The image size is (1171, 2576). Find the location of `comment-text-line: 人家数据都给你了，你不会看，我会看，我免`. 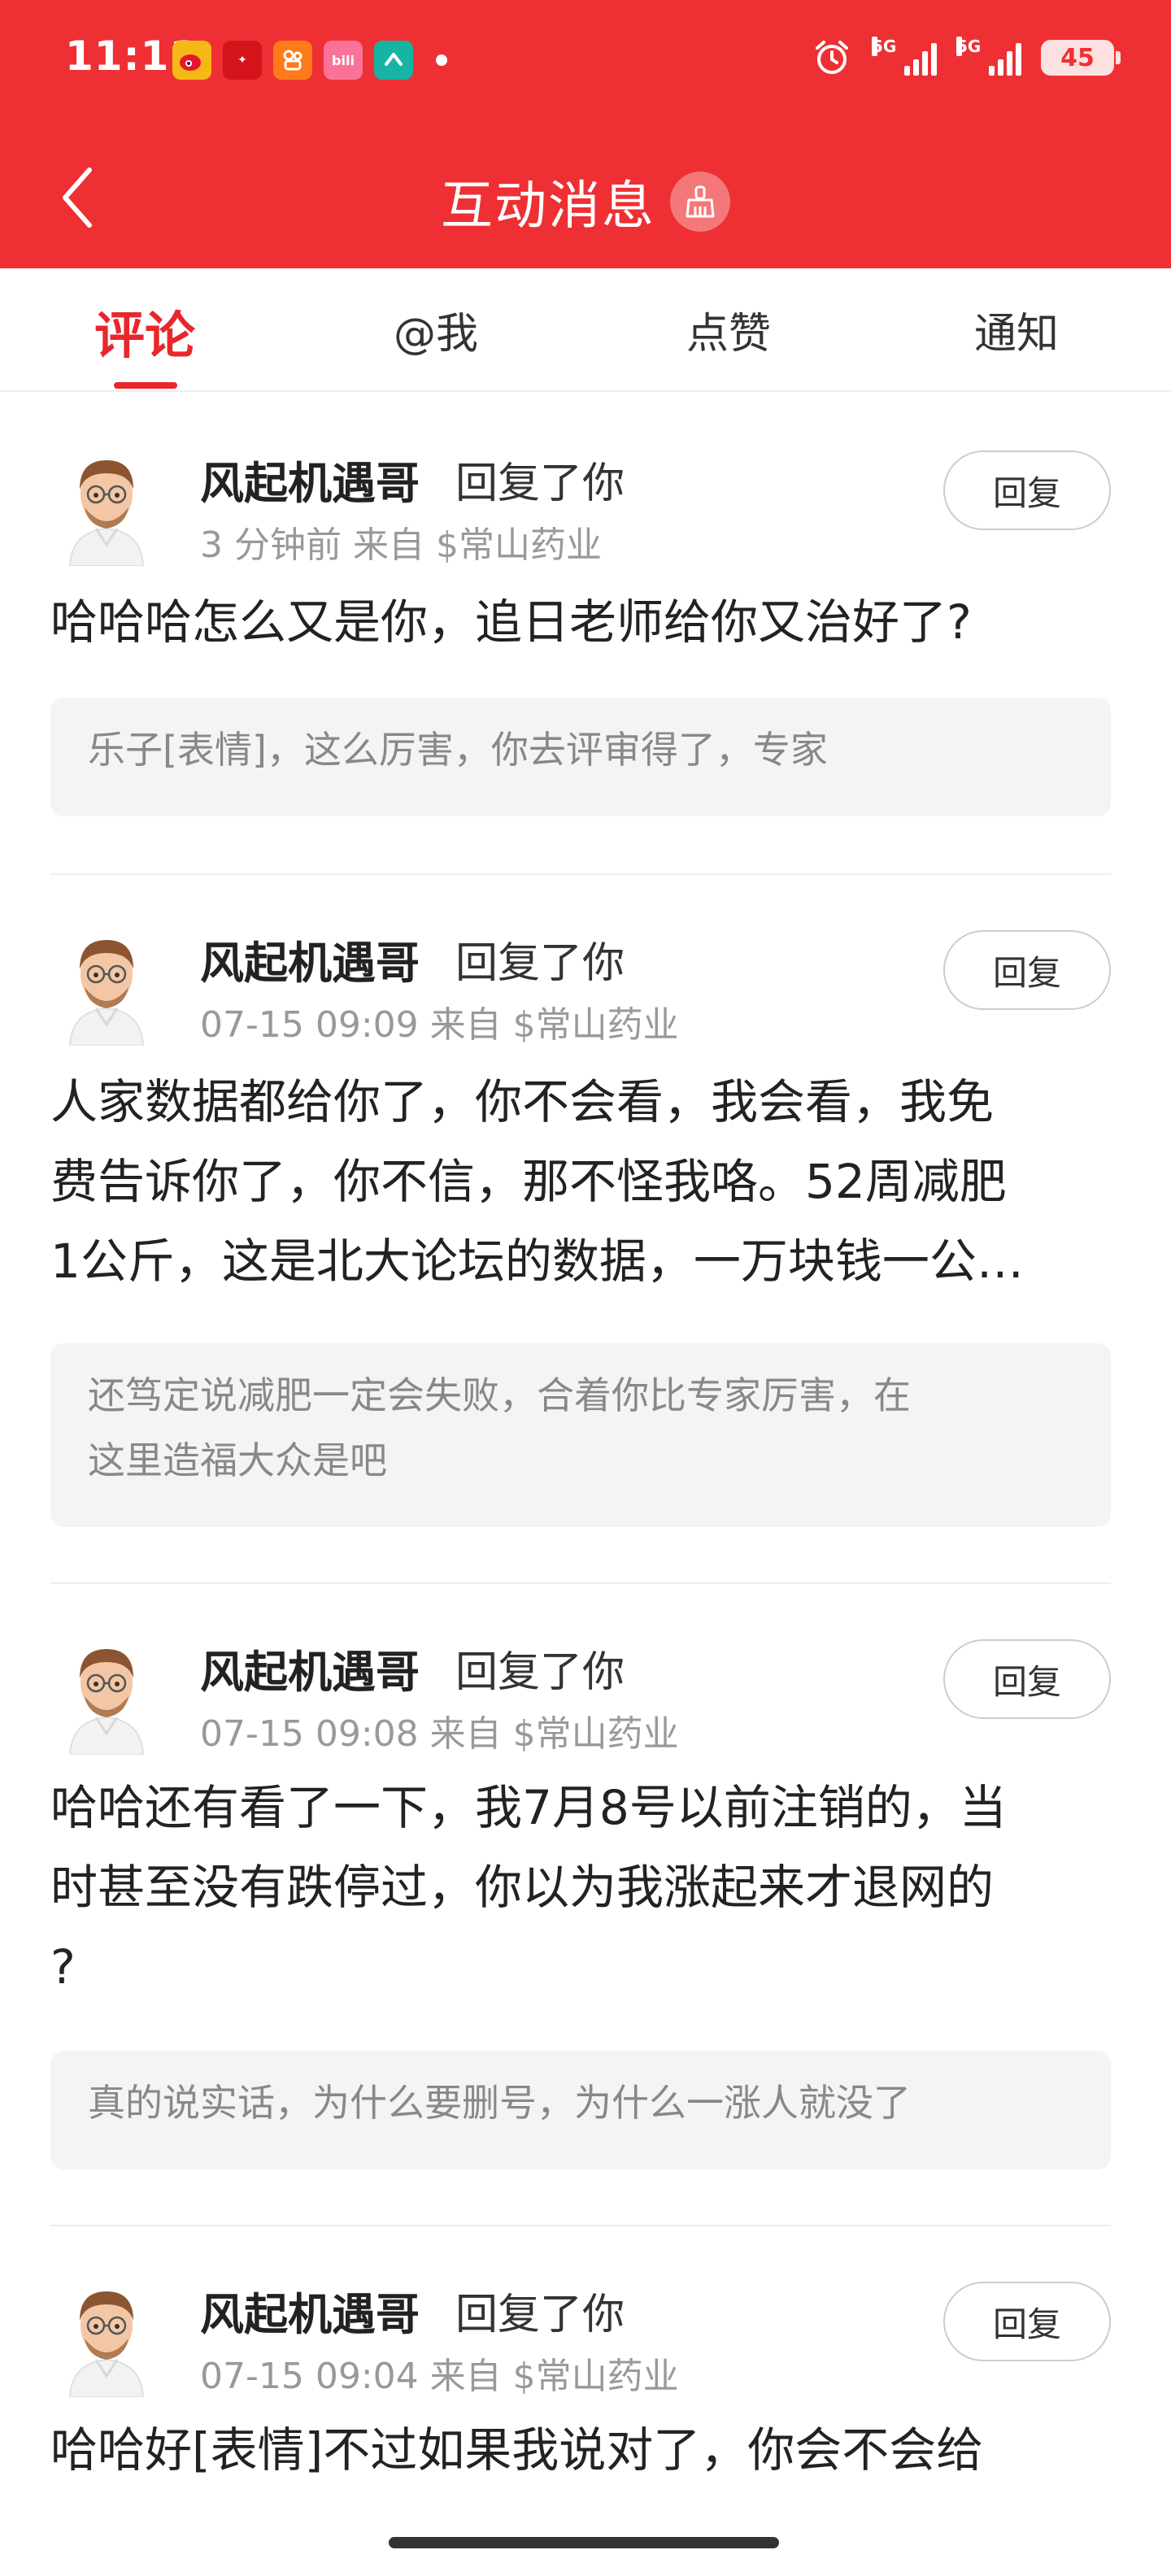

comment-text-line: 人家数据都给你了，你不会看，我会看，我免 is located at coordinates (522, 1101).